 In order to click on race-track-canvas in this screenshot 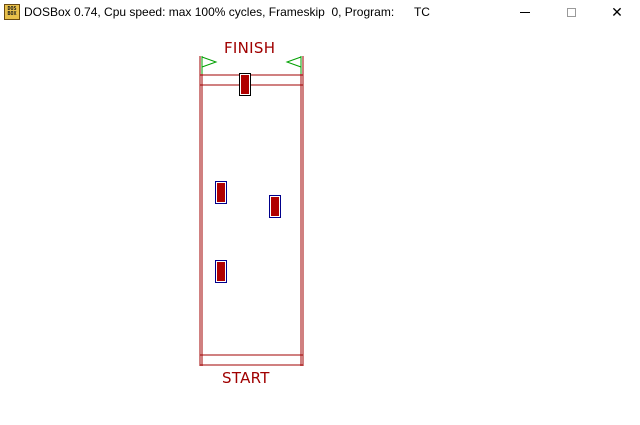, I will do `click(251, 211)`.